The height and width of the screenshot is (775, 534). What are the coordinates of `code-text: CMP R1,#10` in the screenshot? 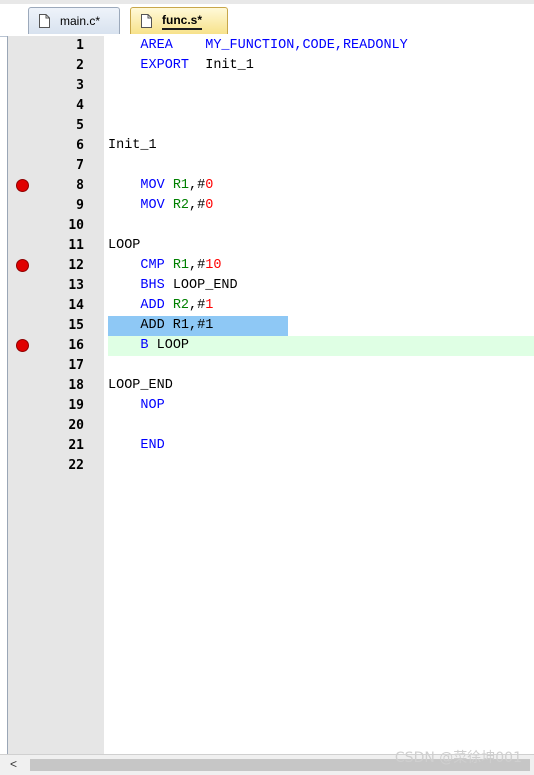 It's located at (164, 265).